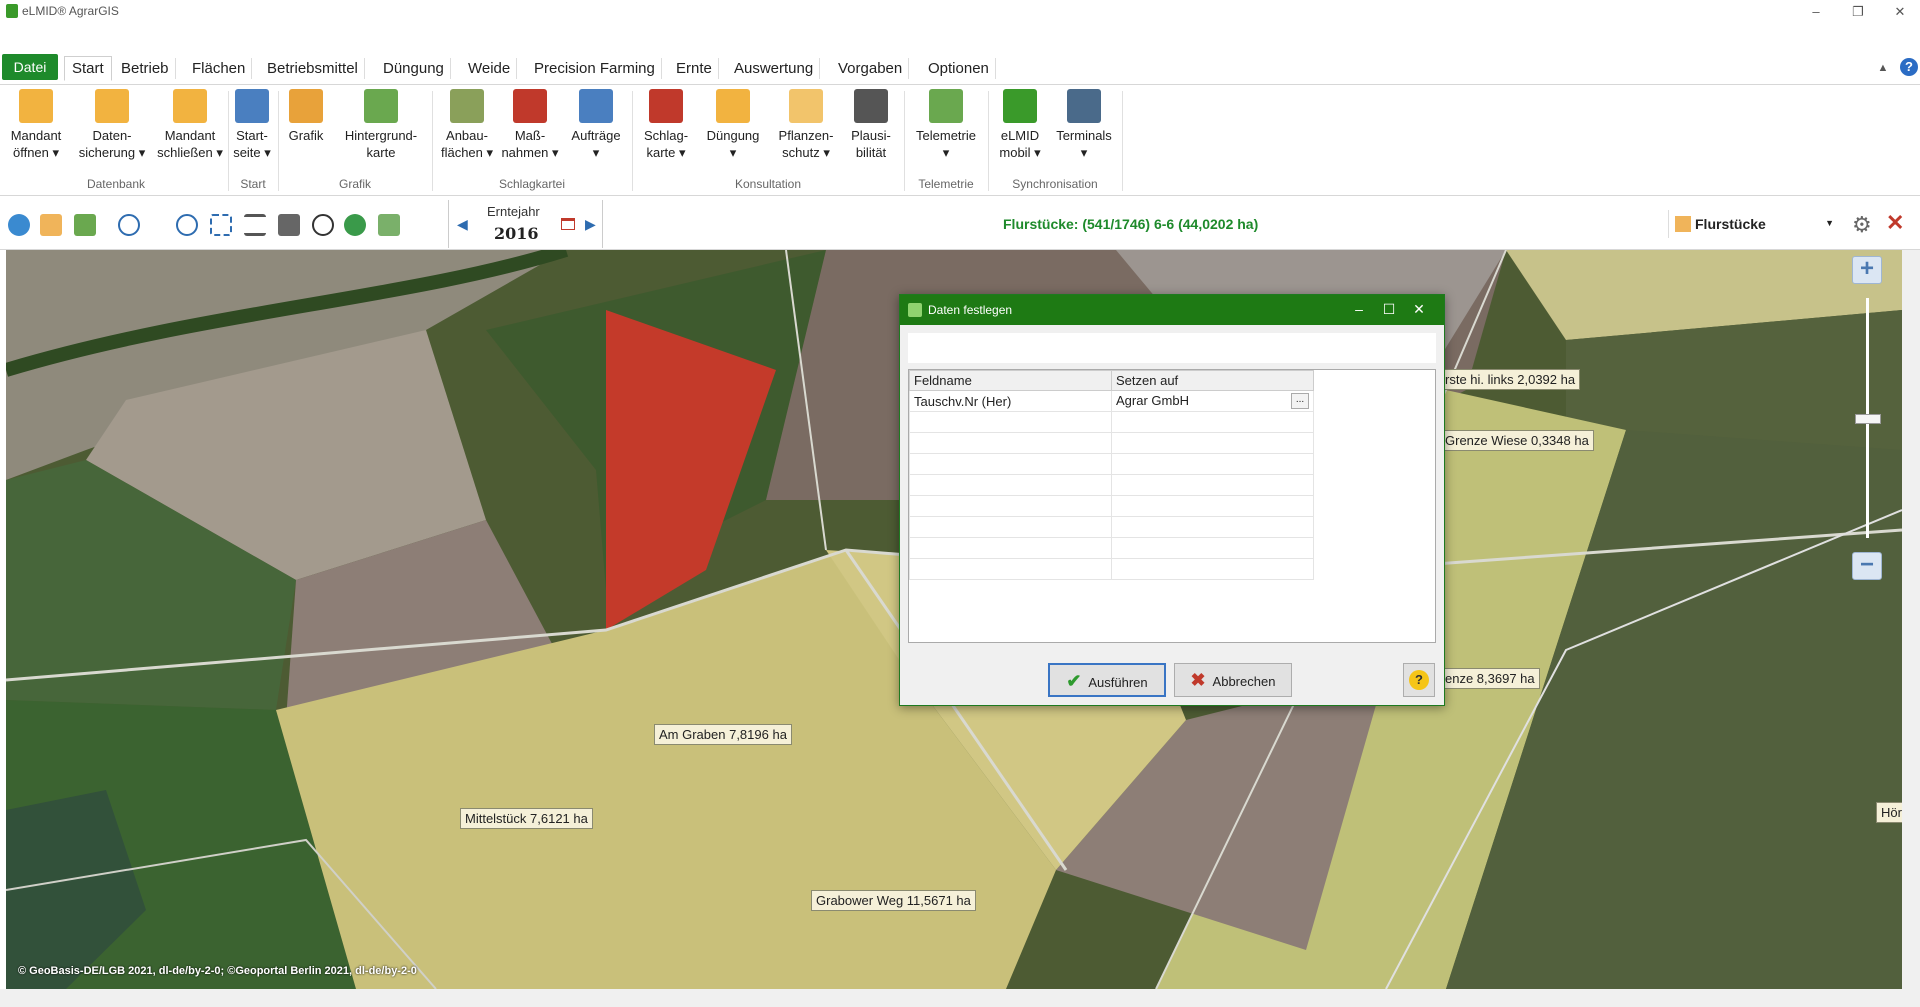 The height and width of the screenshot is (1007, 1920). Describe the element at coordinates (490, 68) in the screenshot. I see `tab-weide: Weide` at that location.